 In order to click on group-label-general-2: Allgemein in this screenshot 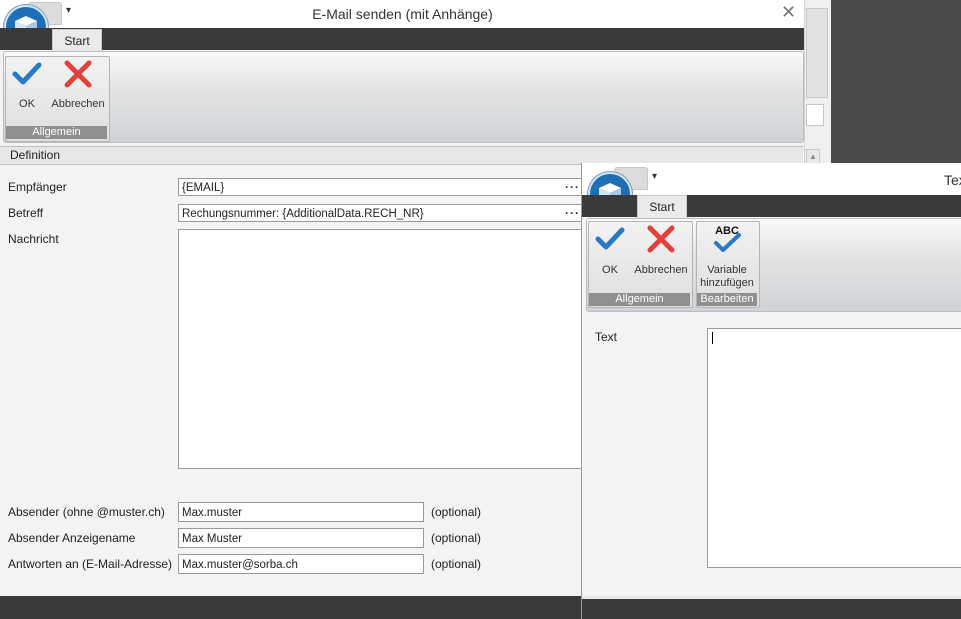, I will do `click(639, 299)`.